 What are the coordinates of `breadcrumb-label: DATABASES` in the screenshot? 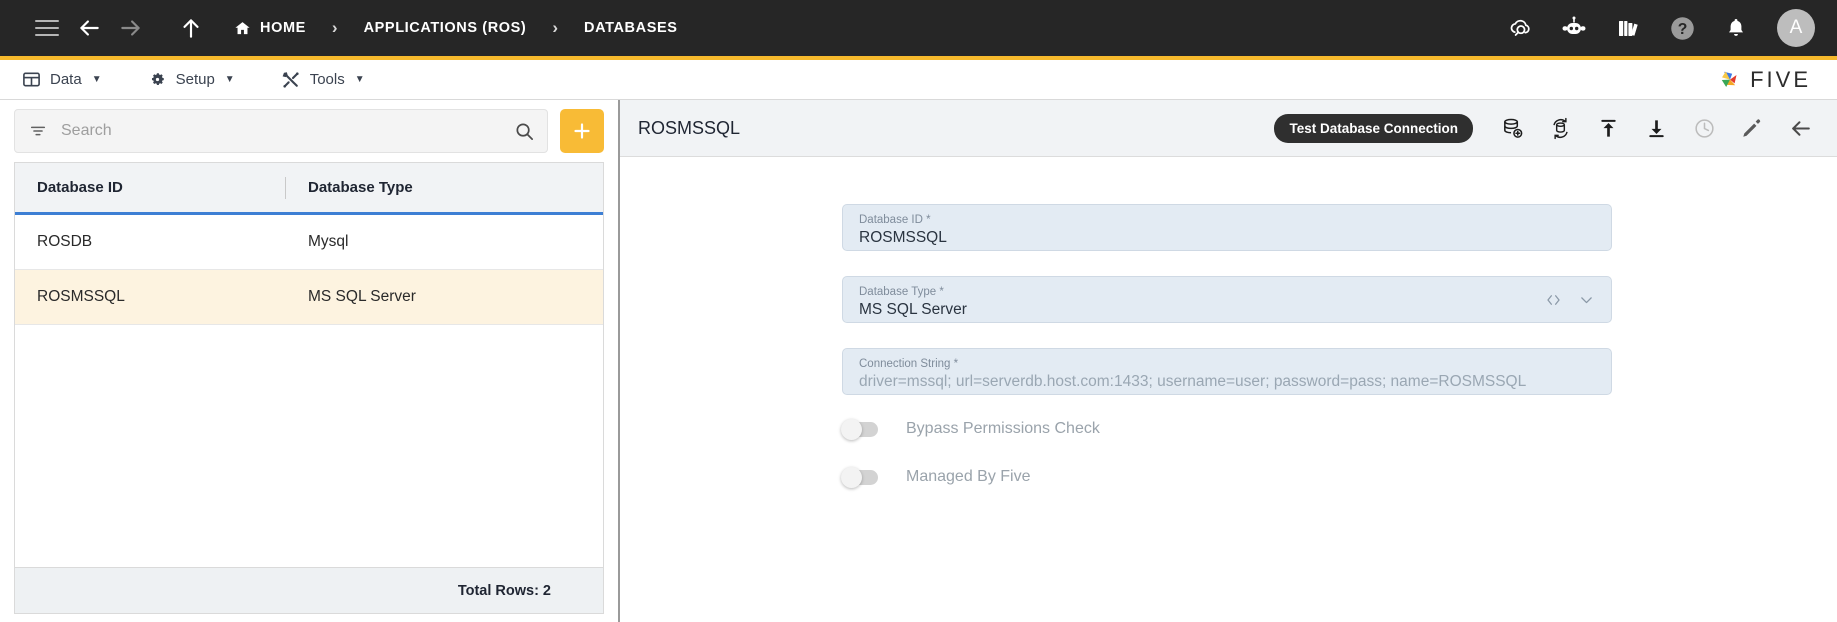 It's located at (631, 28).